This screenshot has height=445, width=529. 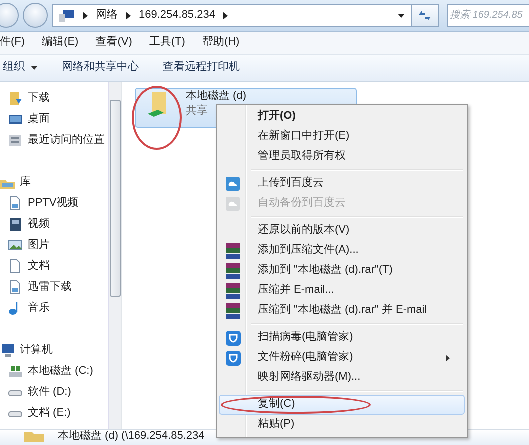 What do you see at coordinates (197, 111) in the screenshot?
I see `file-status: 共享` at bounding box center [197, 111].